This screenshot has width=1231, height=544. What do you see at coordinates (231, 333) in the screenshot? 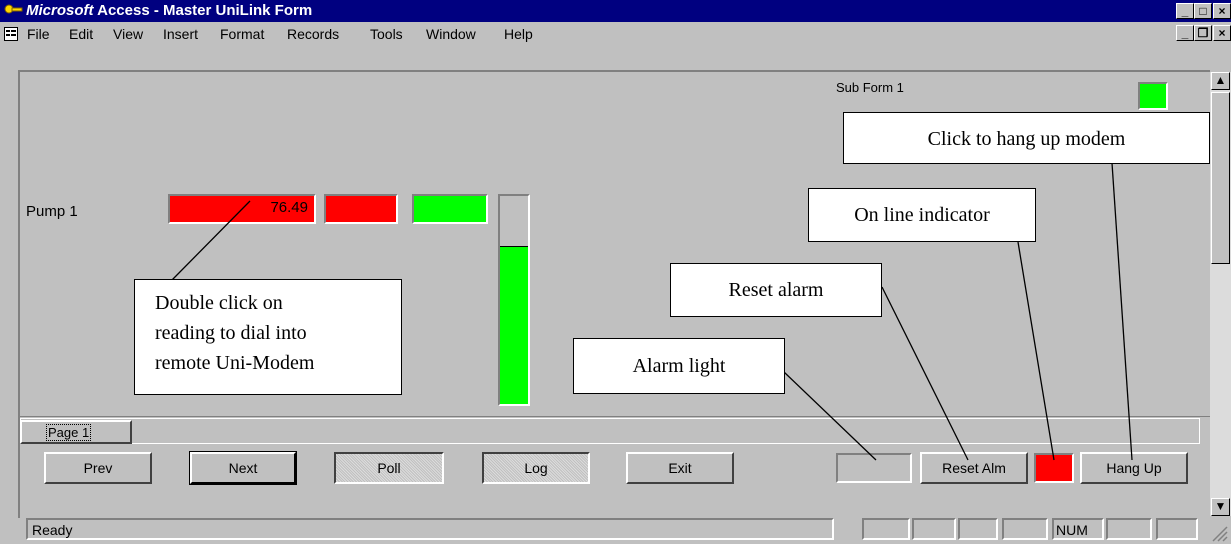
I see `callout-dial-line-2: reading to dial into` at bounding box center [231, 333].